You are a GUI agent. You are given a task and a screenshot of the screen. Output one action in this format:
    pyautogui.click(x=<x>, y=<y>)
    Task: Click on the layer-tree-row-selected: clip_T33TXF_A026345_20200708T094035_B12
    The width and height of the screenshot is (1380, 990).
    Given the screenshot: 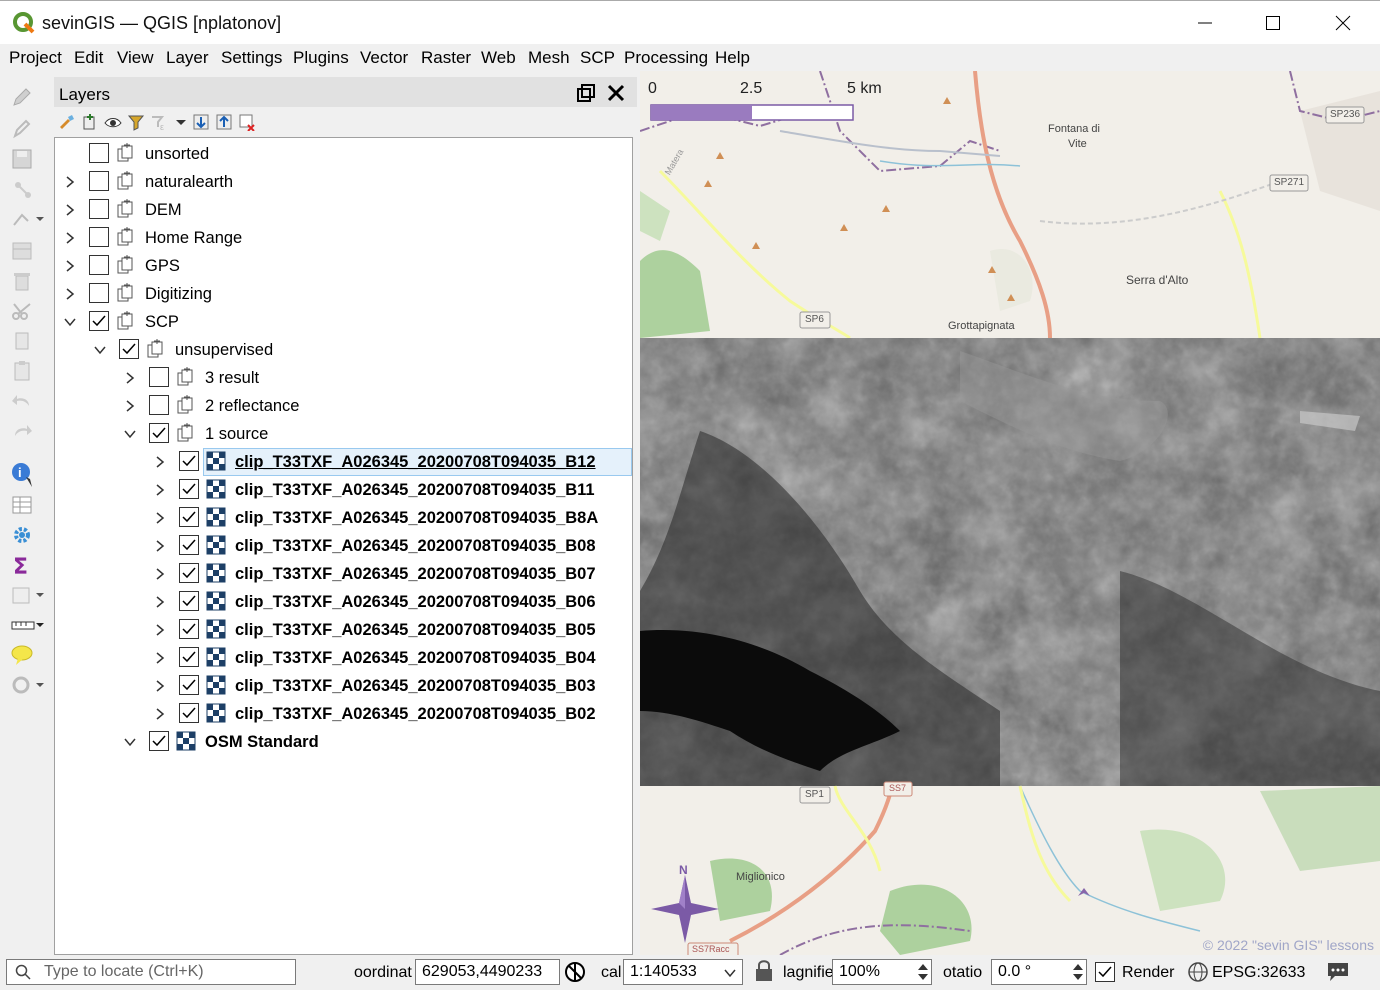 What is the action you would take?
    pyautogui.click(x=343, y=462)
    